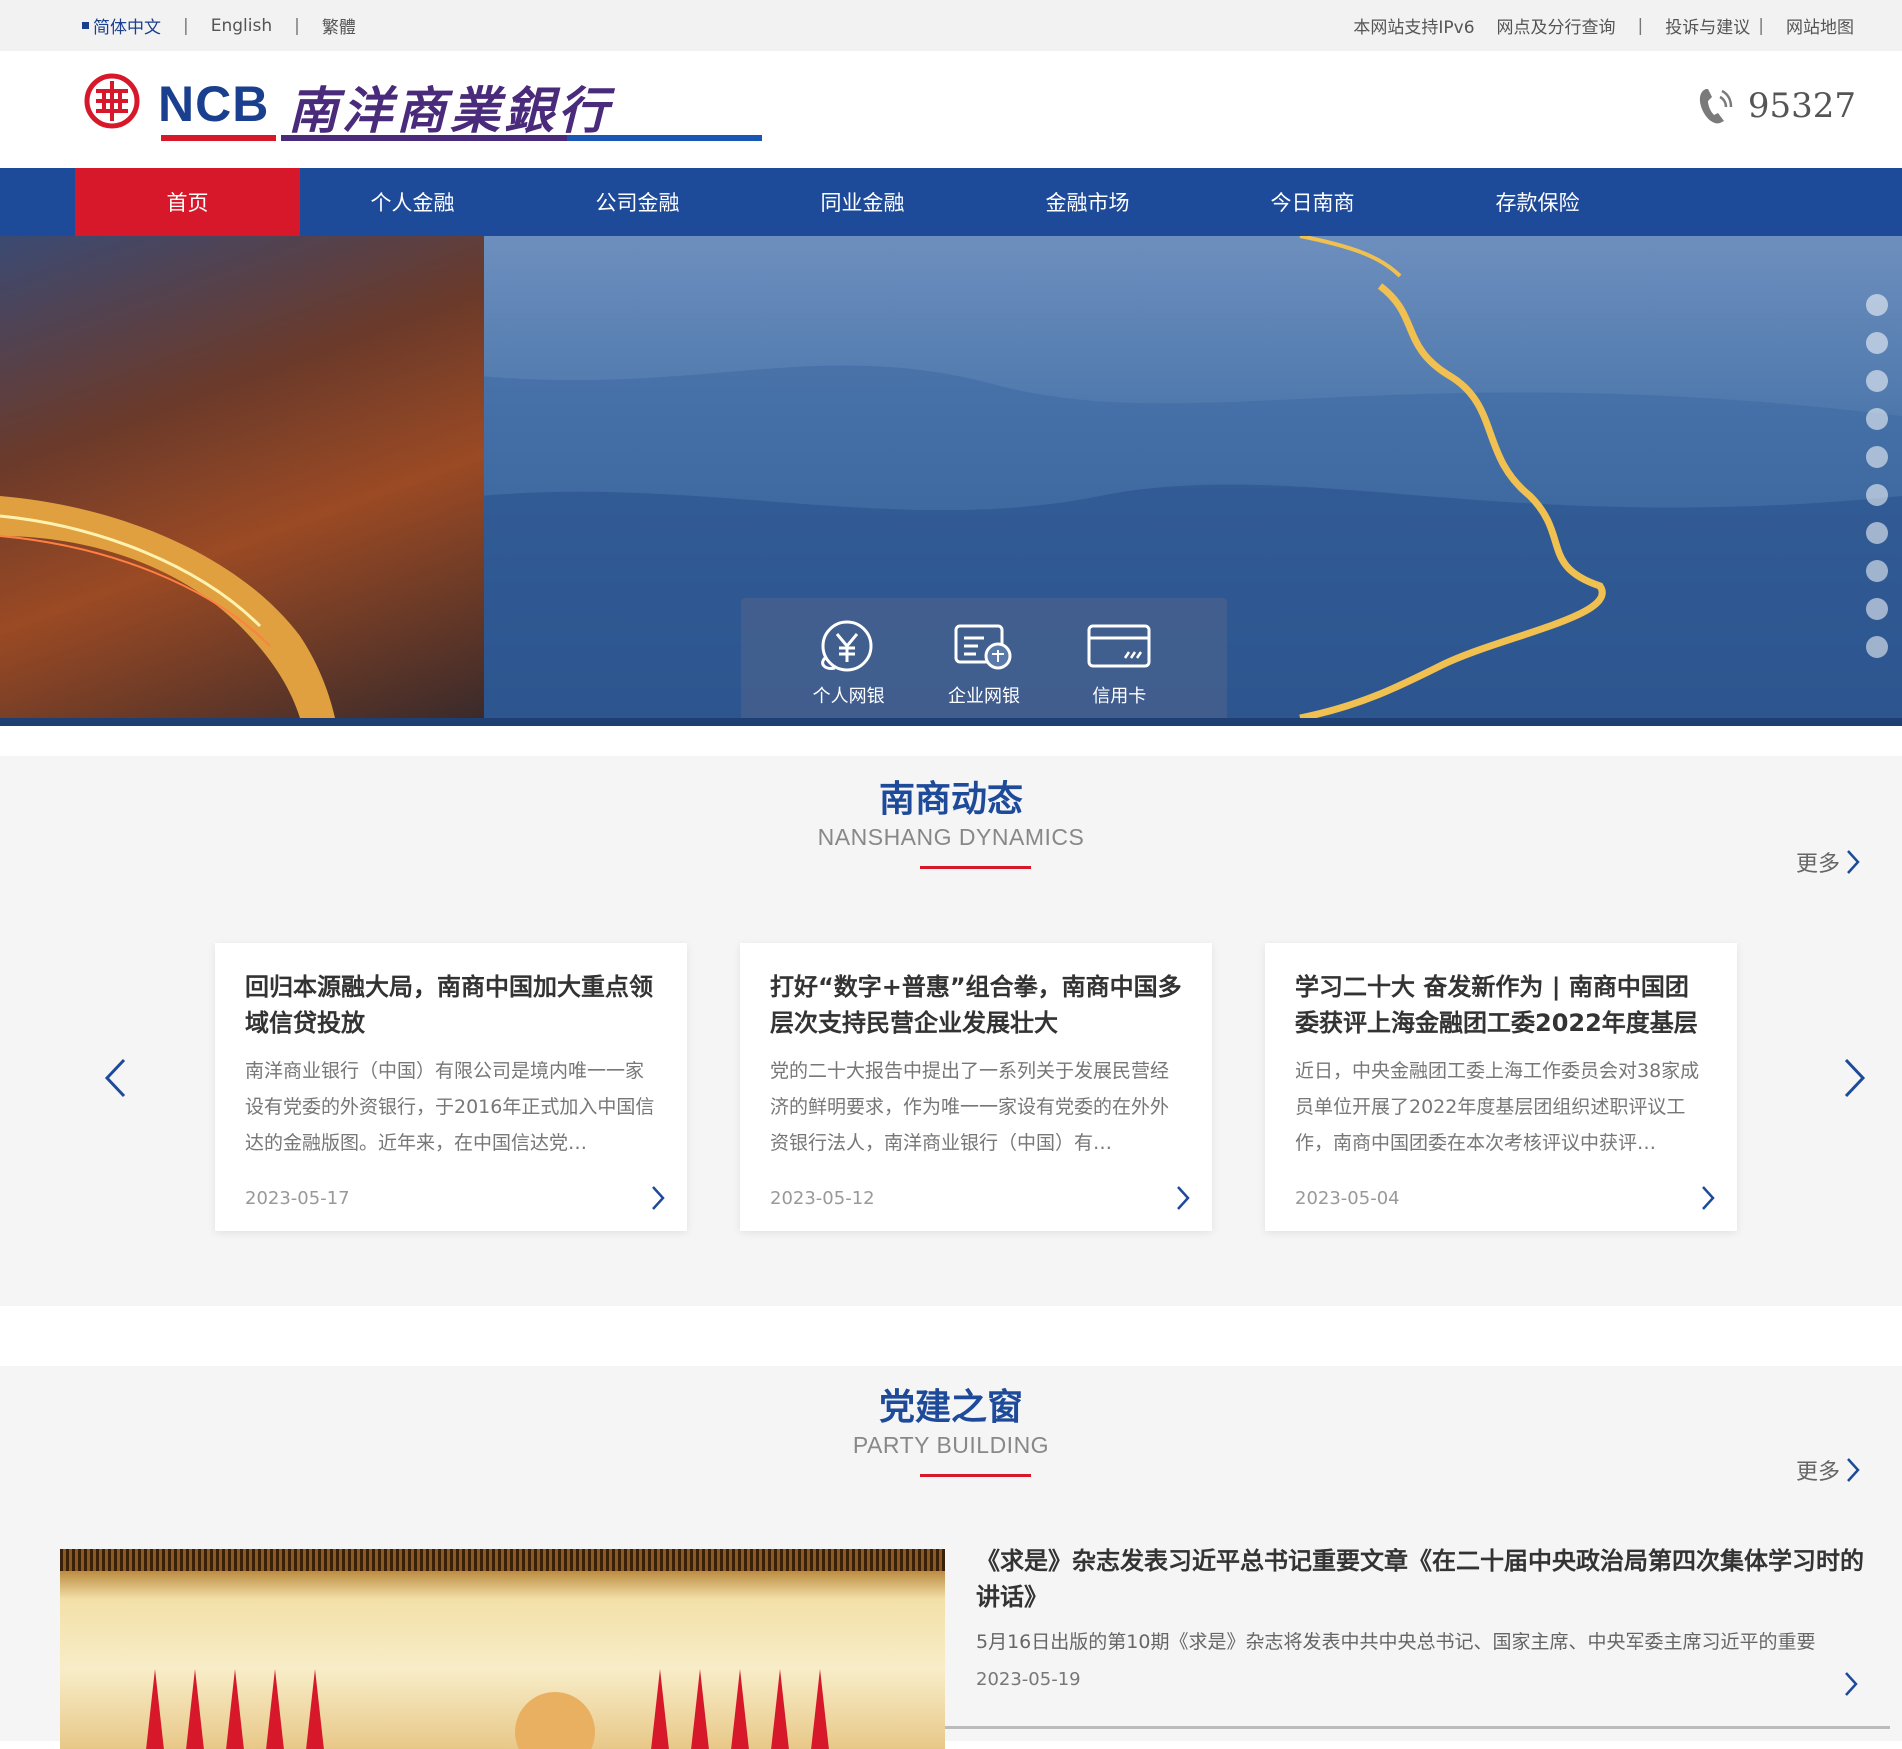 Image resolution: width=1902 pixels, height=1749 pixels. Describe the element at coordinates (1417, 1727) in the screenshot. I see `party-news-divider` at that location.